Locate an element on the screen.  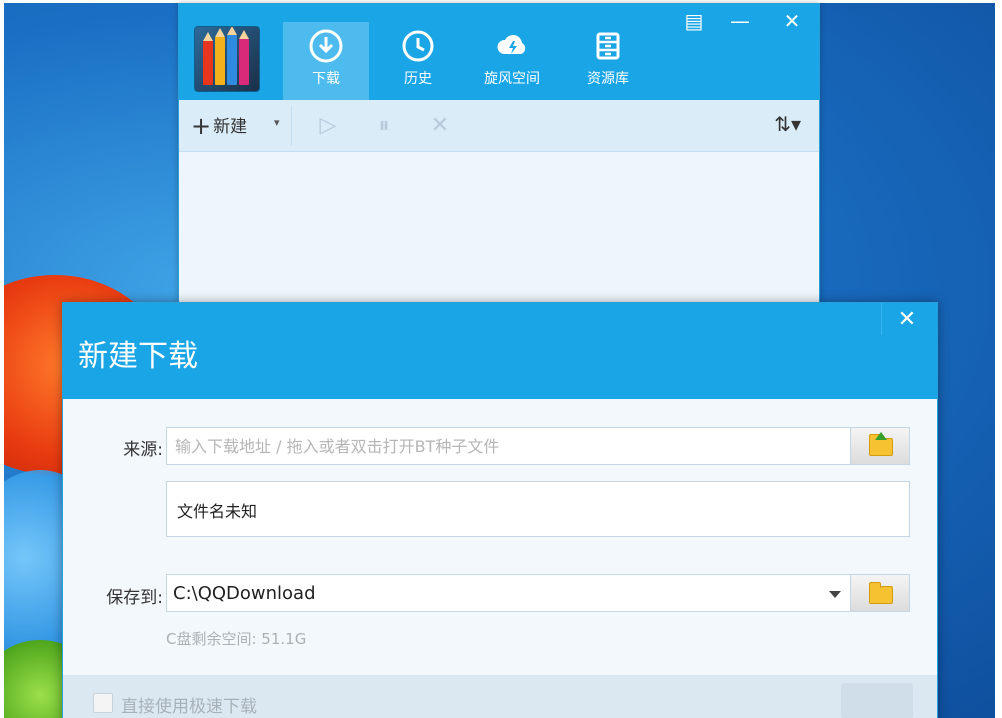
new-download-button: + 新建 is located at coordinates (219, 126).